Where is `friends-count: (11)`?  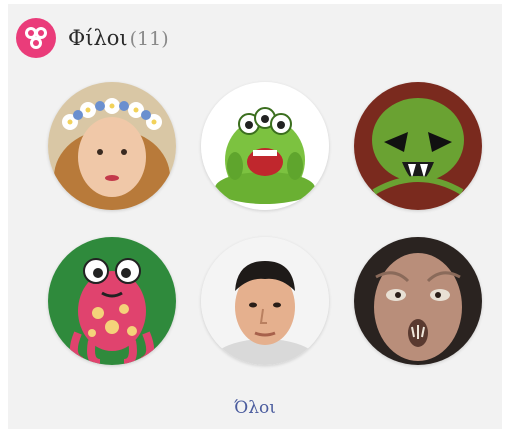
friends-count: (11) is located at coordinates (149, 39).